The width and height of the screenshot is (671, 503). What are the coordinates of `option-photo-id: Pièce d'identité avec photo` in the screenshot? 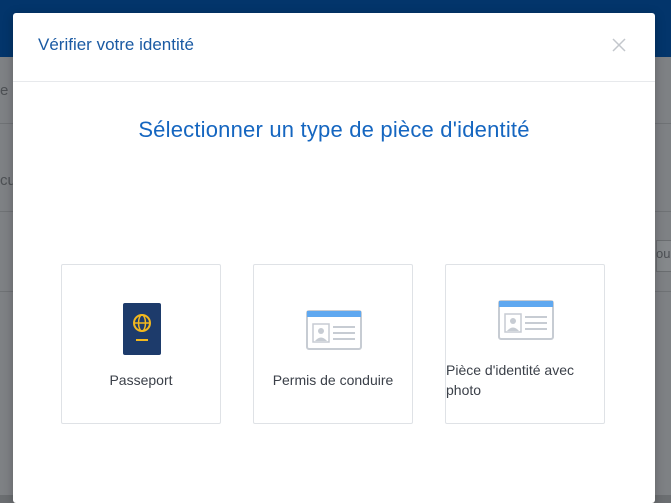 It's located at (525, 344).